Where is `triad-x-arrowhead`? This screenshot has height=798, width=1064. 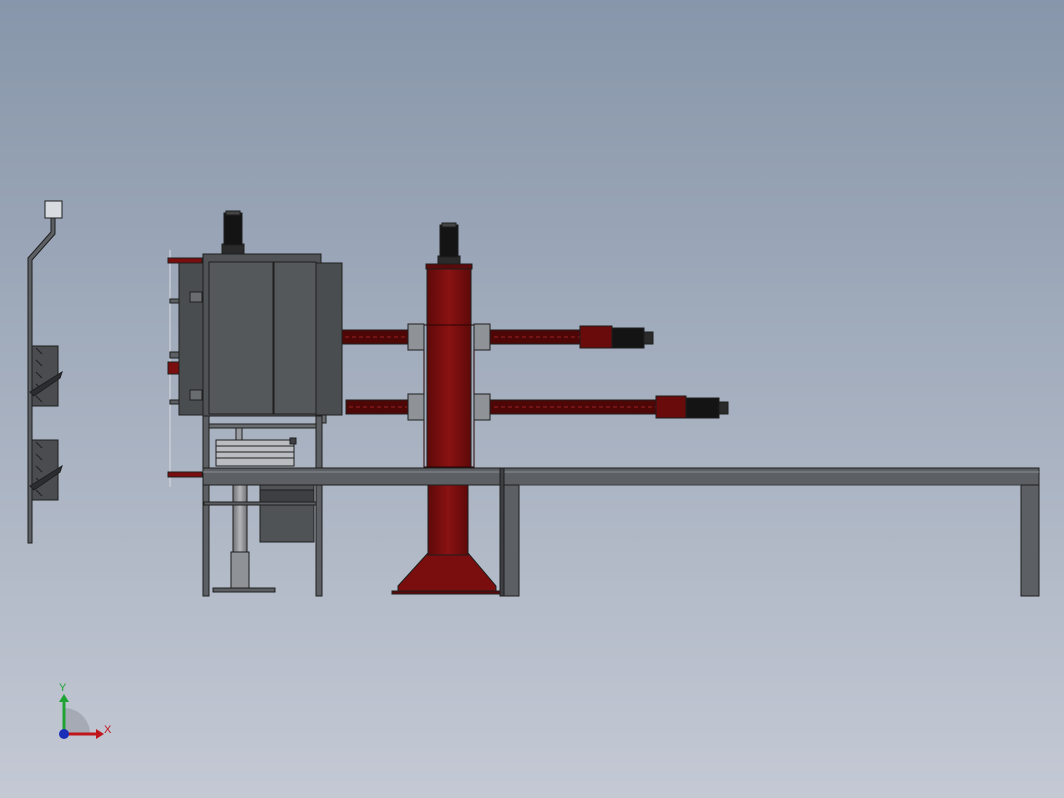
triad-x-arrowhead is located at coordinates (100, 734).